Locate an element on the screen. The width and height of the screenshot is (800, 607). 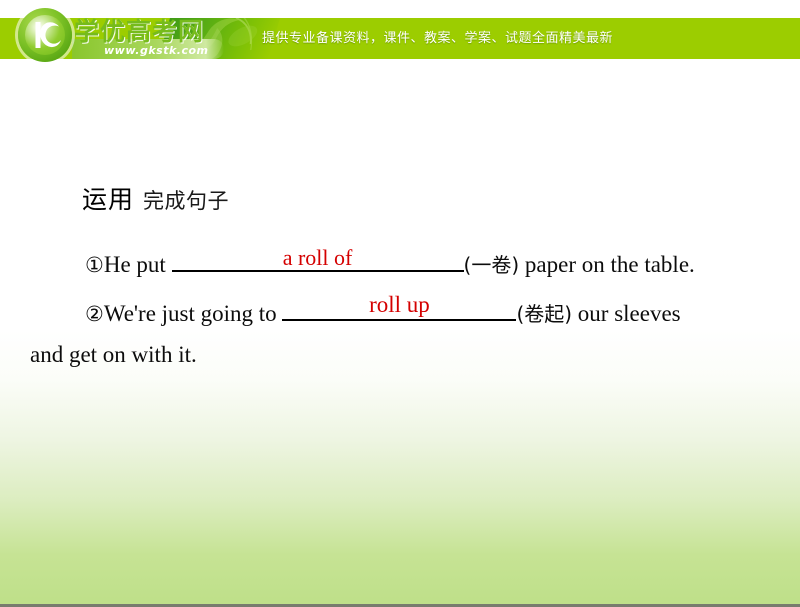
question-2-hint: (卷起) is located at coordinates (544, 314).